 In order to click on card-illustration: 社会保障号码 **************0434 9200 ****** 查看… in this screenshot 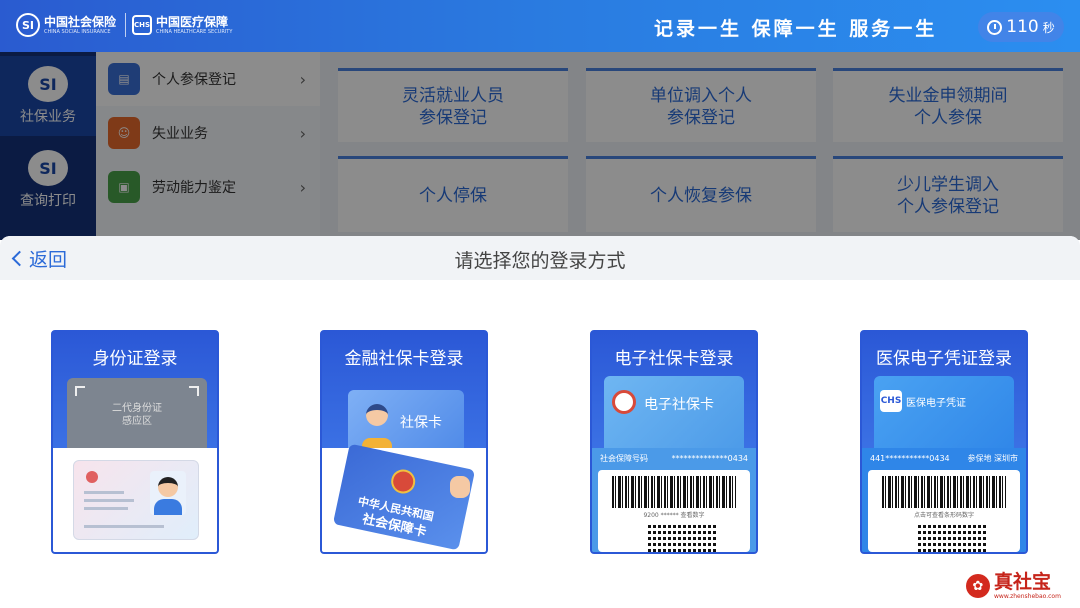, I will do `click(674, 500)`.